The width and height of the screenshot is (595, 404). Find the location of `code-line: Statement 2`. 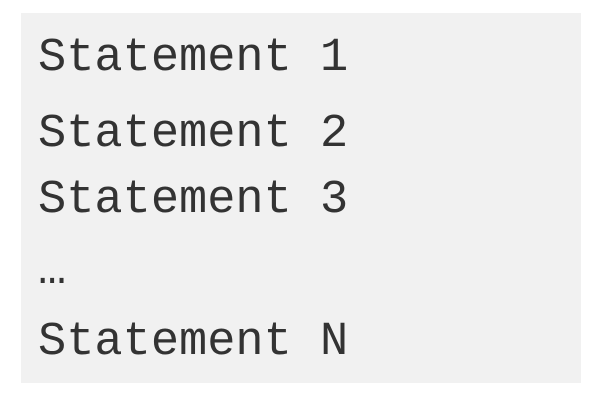

code-line: Statement 2 is located at coordinates (193, 134).